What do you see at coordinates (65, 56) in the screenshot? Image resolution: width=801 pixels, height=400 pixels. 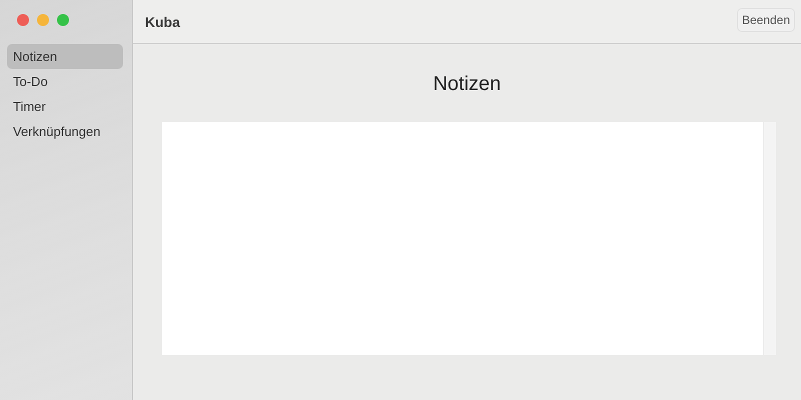 I see `sidebar-item: Notizen` at bounding box center [65, 56].